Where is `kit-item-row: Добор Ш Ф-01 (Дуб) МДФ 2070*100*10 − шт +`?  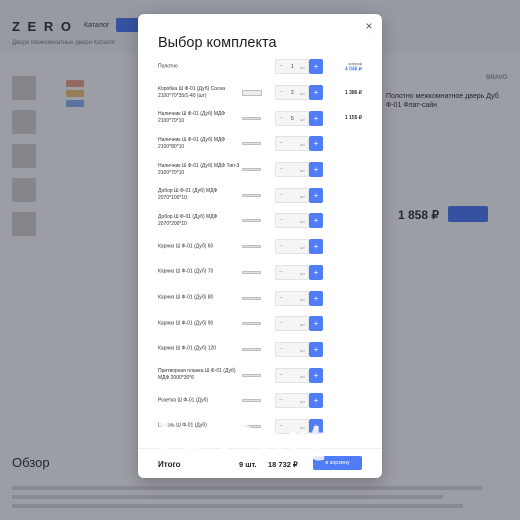 kit-item-row: Добор Ш Ф-01 (Дуб) МДФ 2070*100*10 − шт + is located at coordinates (260, 195).